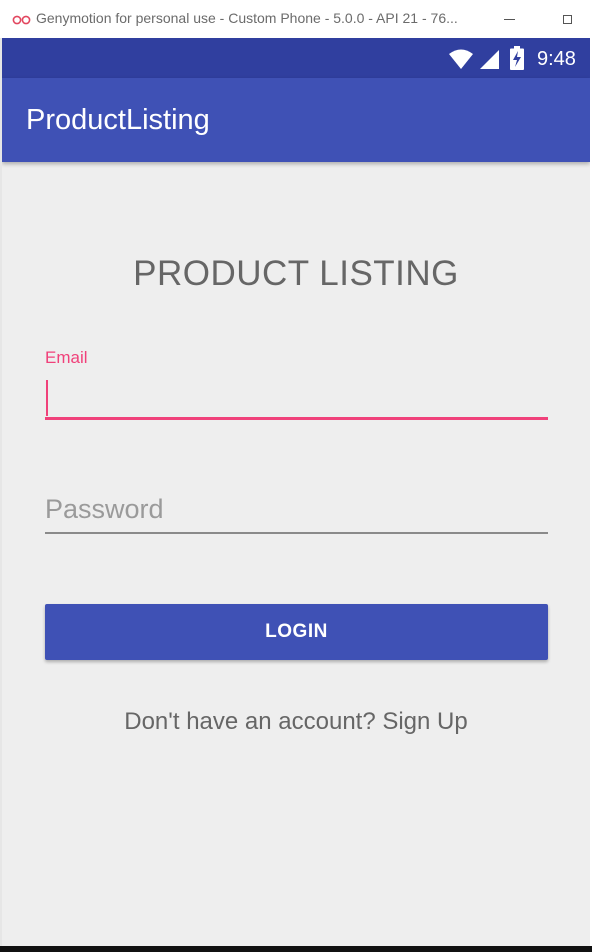  Describe the element at coordinates (489, 59) in the screenshot. I see `signal-icon` at that location.